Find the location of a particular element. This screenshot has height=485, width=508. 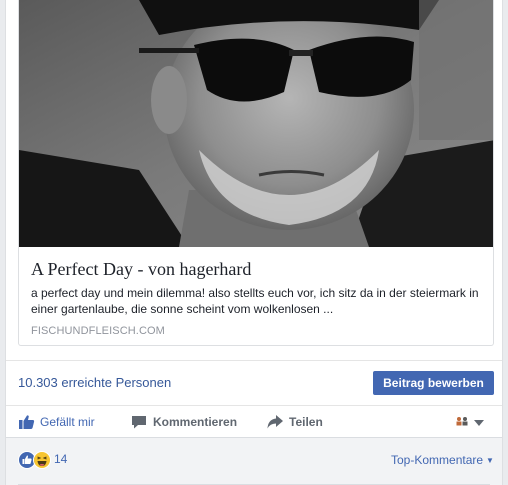

friends-icon is located at coordinates (462, 422).